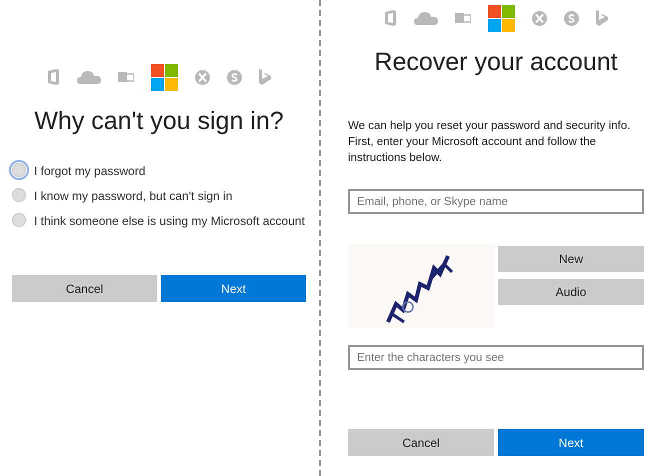  I want to click on audio-button: Audio, so click(571, 292).